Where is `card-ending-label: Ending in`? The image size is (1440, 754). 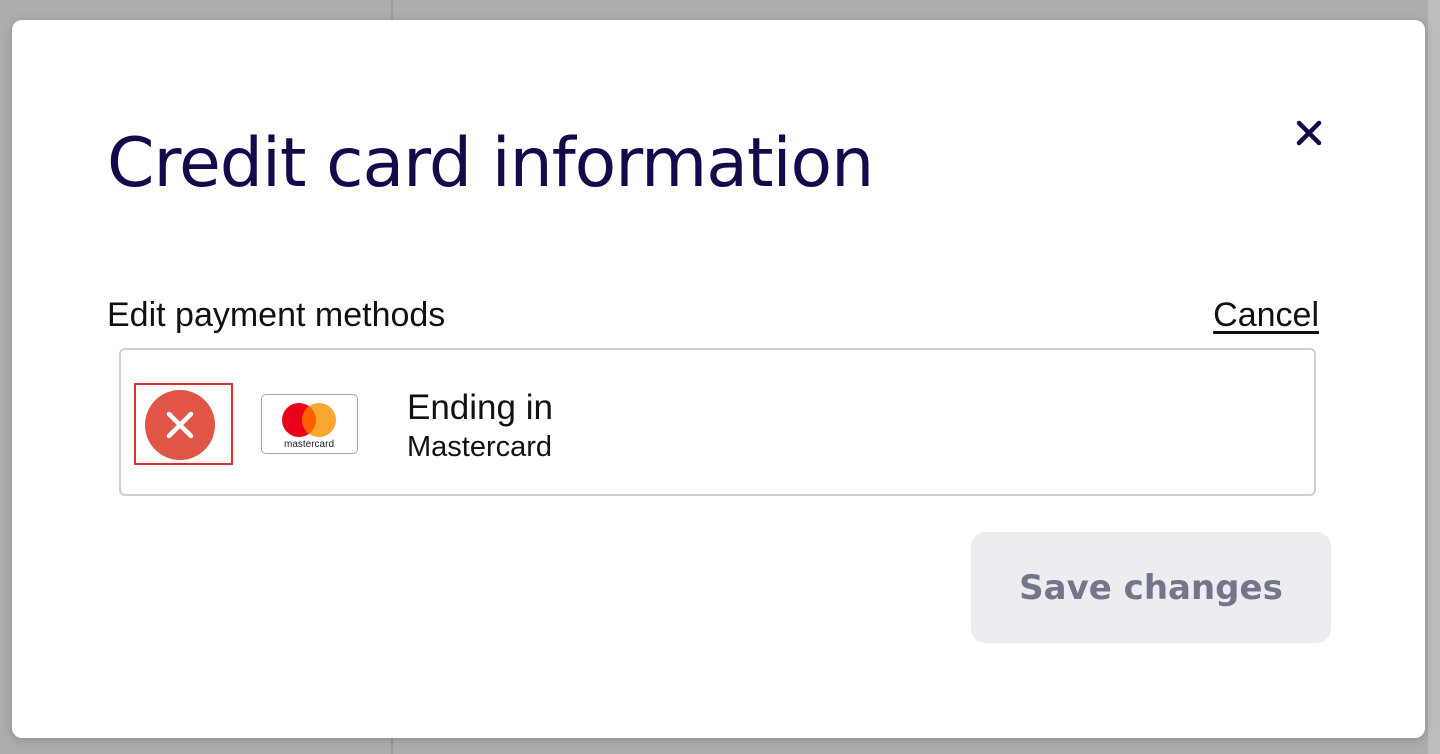 card-ending-label: Ending in is located at coordinates (480, 407).